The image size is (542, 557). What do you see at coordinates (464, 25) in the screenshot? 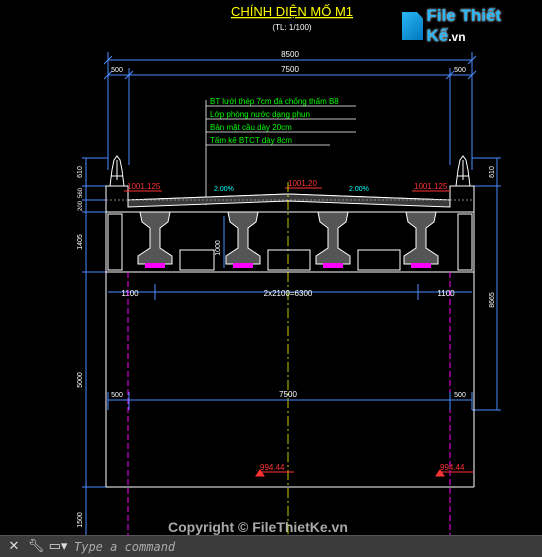
I see `logo-text: File Thiết Kế.vn` at bounding box center [464, 25].